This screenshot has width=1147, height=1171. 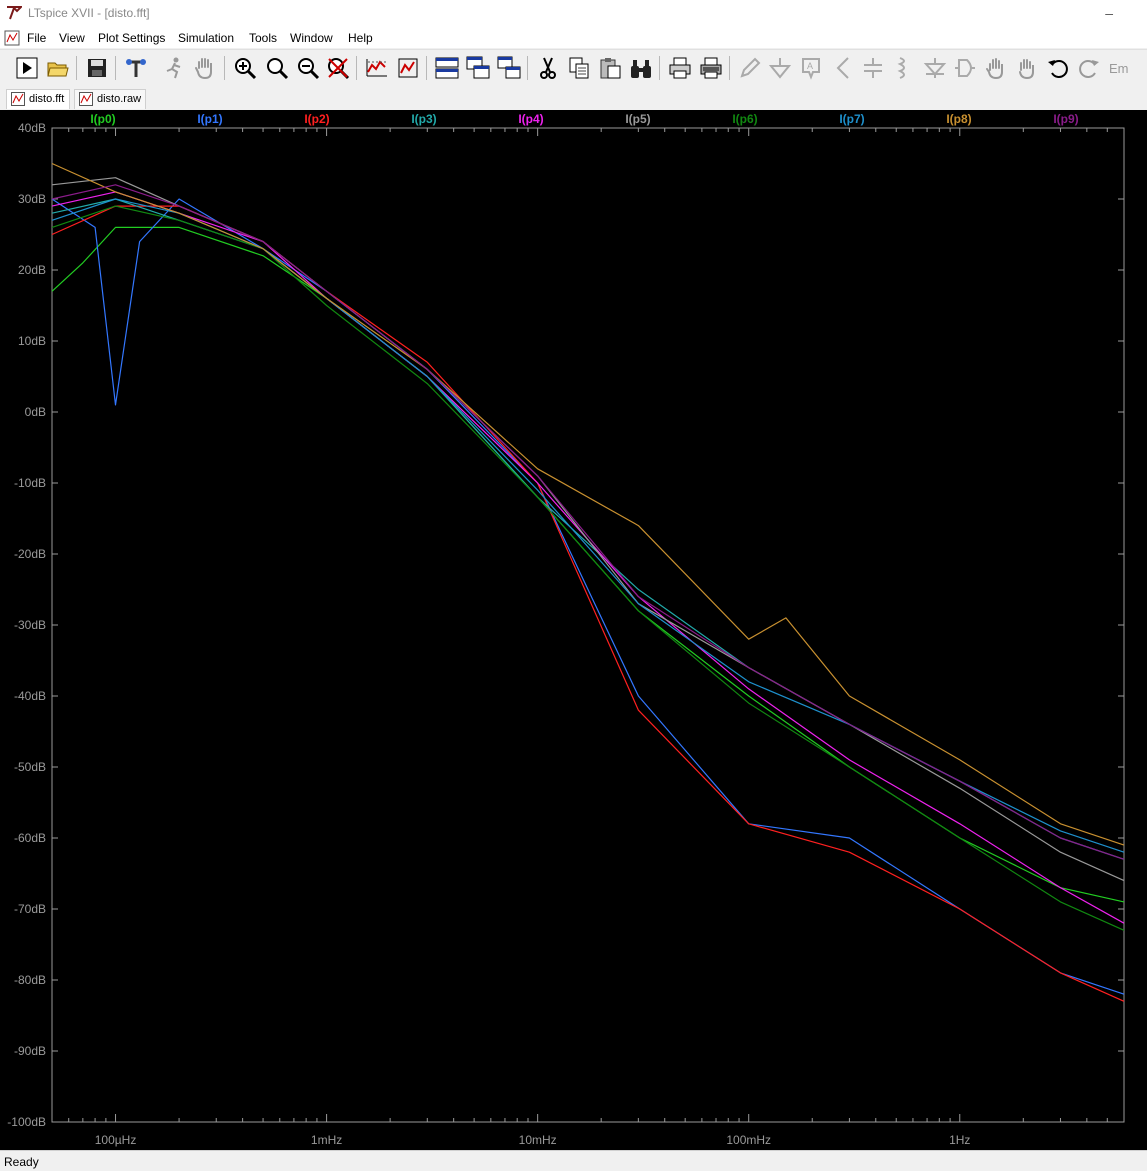 What do you see at coordinates (245, 68) in the screenshot?
I see `zoom-in-icon` at bounding box center [245, 68].